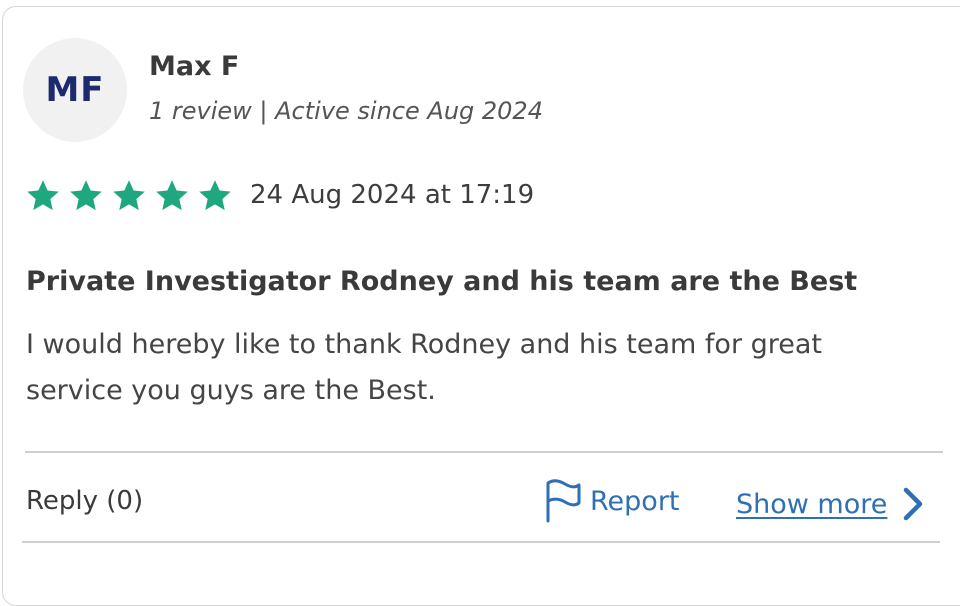 This screenshot has height=606, width=960. What do you see at coordinates (481, 542) in the screenshot?
I see `divider-bottom` at bounding box center [481, 542].